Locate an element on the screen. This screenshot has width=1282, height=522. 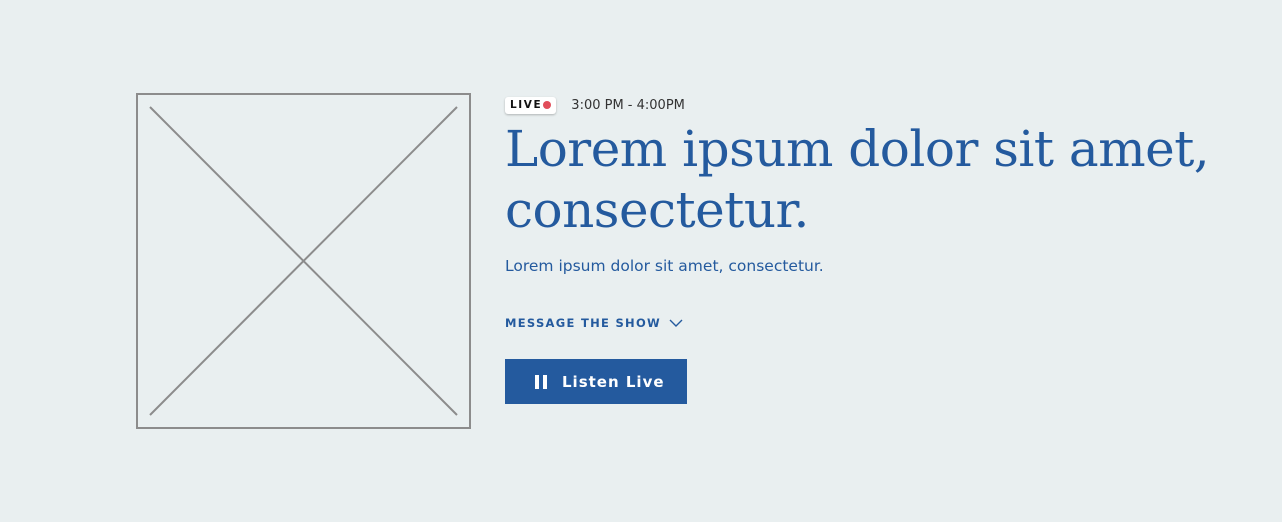
show-title: Lorem ipsum dolor sit amet, consectetur. is located at coordinates (857, 179).